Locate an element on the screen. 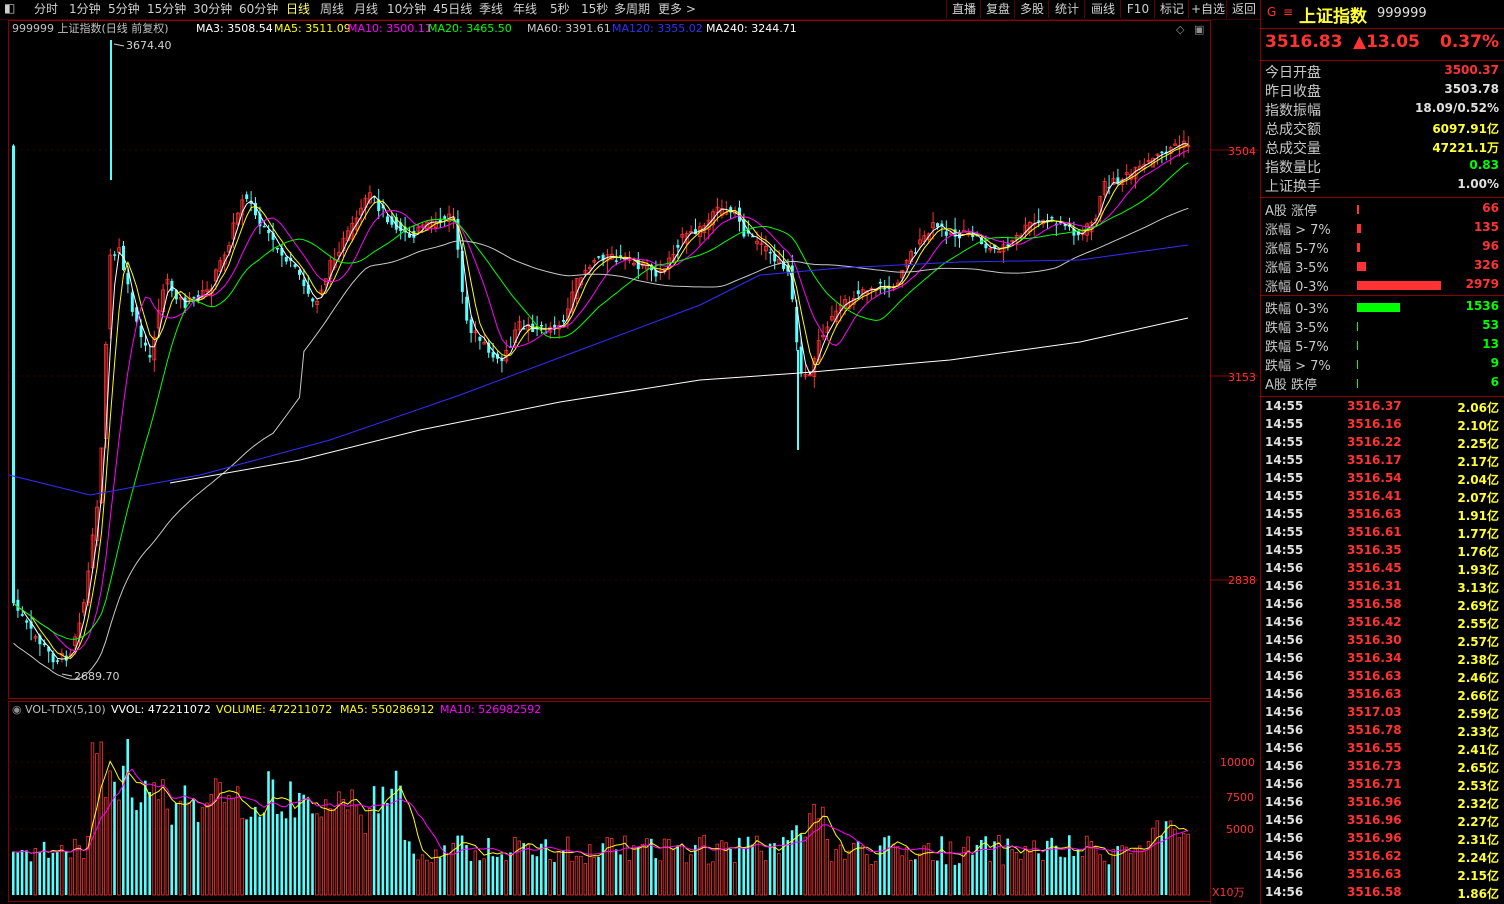 This screenshot has height=904, width=1504. tab-monthly: 月线 is located at coordinates (366, 9).